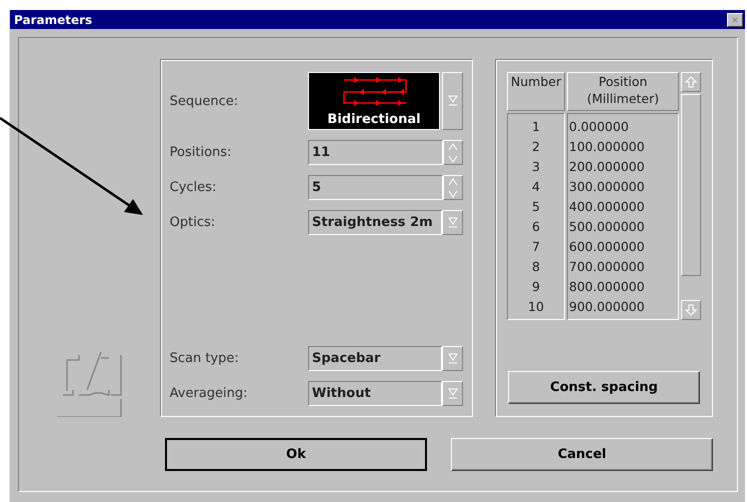 This screenshot has width=747, height=502. I want to click on table-cell-text: 600.000000, so click(607, 247).